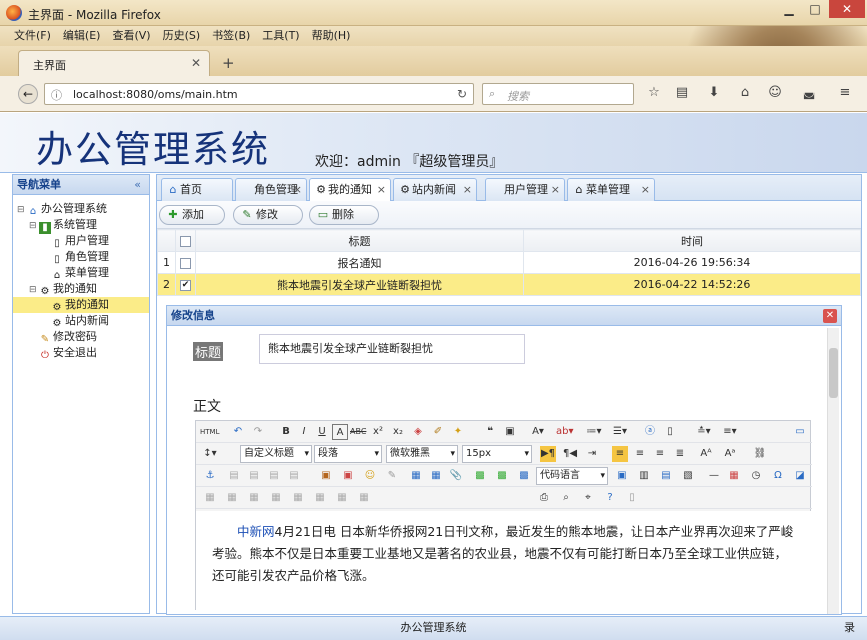 The height and width of the screenshot is (640, 867). I want to click on tree-node-news: ⚙ 站内新闻, so click(81, 321).